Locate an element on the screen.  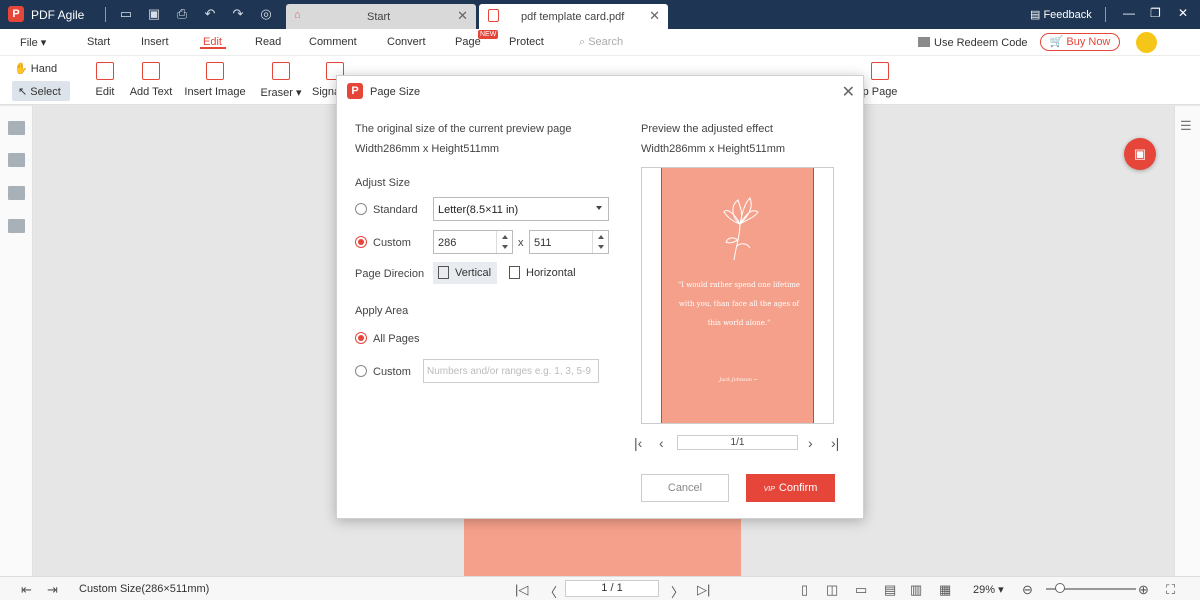
single-page-icon: ▤ is located at coordinates (890, 590).